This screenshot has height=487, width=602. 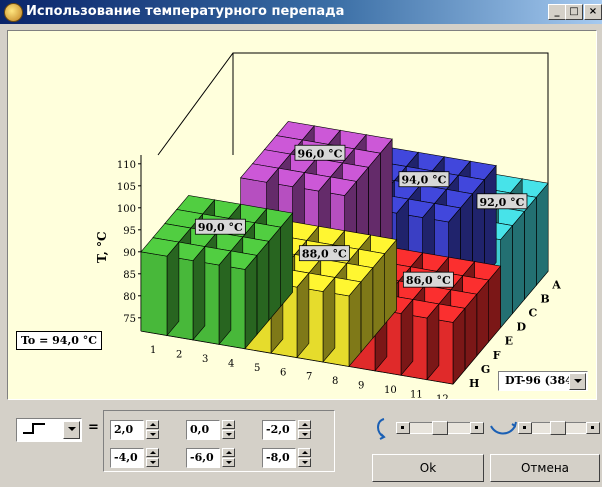 I want to click on offset-value: -4,0, so click(x=126, y=457).